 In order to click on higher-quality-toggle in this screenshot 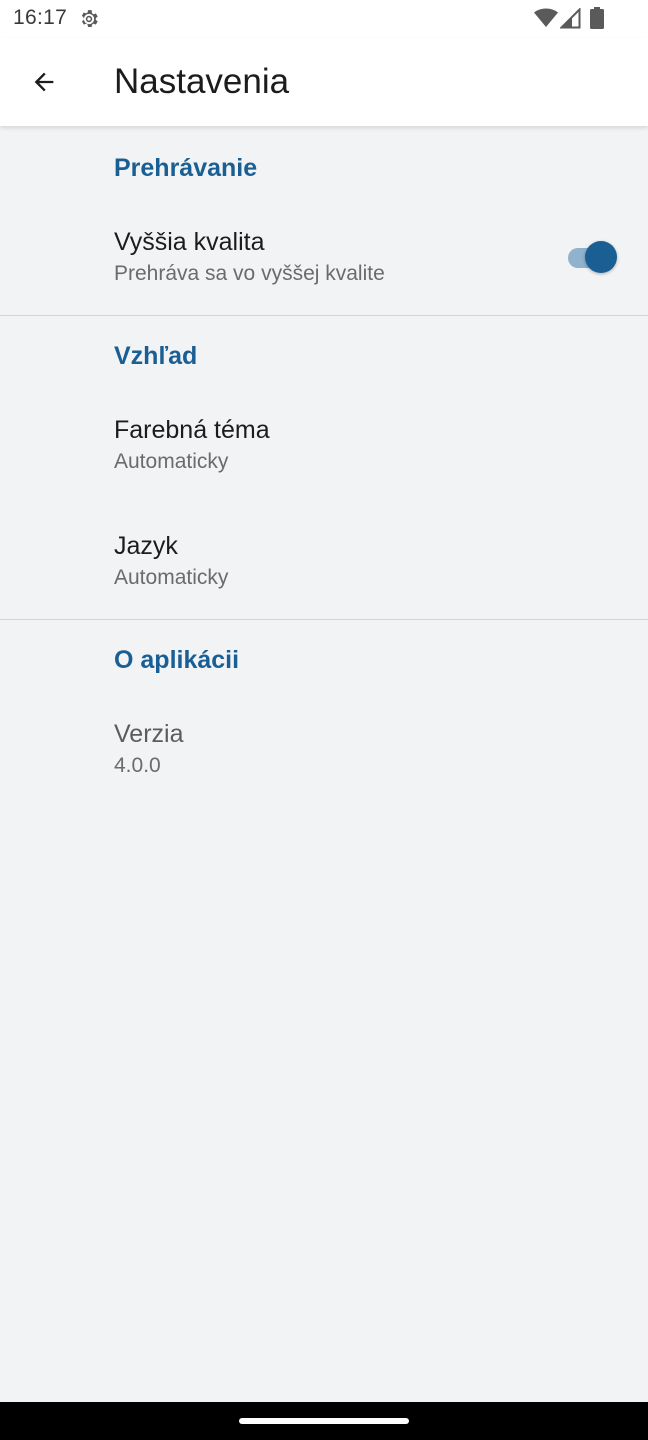, I will do `click(592, 257)`.